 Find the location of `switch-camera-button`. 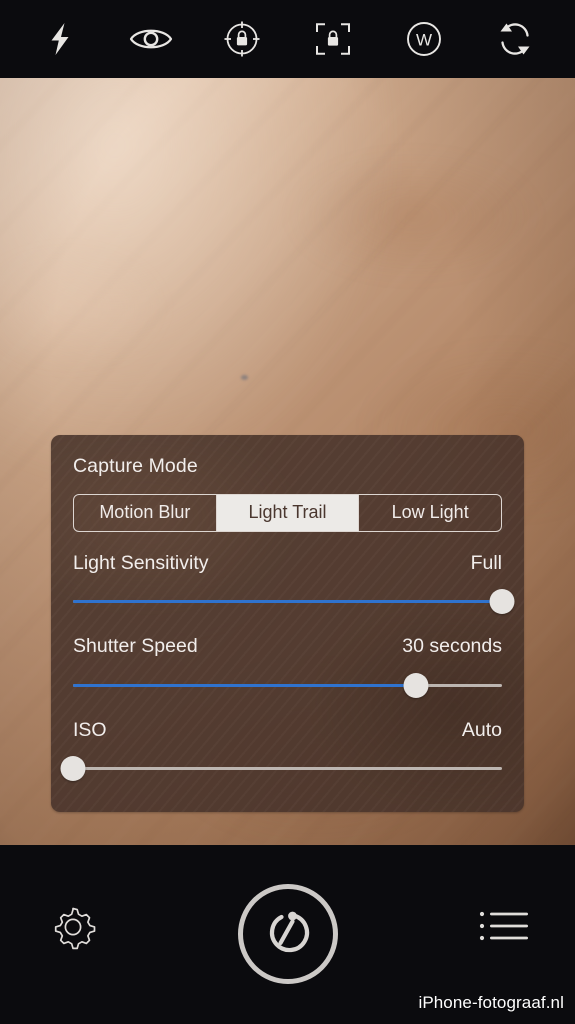

switch-camera-button is located at coordinates (515, 39).